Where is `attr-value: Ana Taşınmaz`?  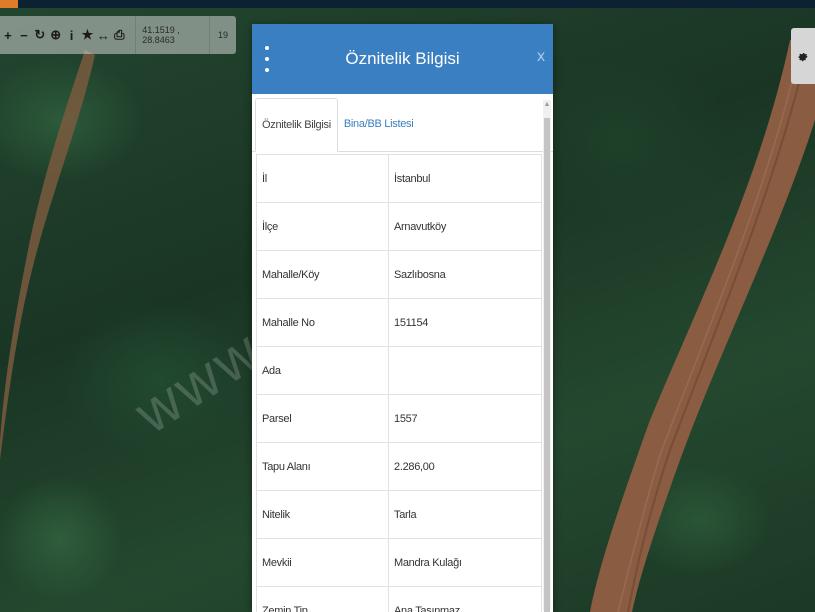 attr-value: Ana Taşınmaz is located at coordinates (465, 599).